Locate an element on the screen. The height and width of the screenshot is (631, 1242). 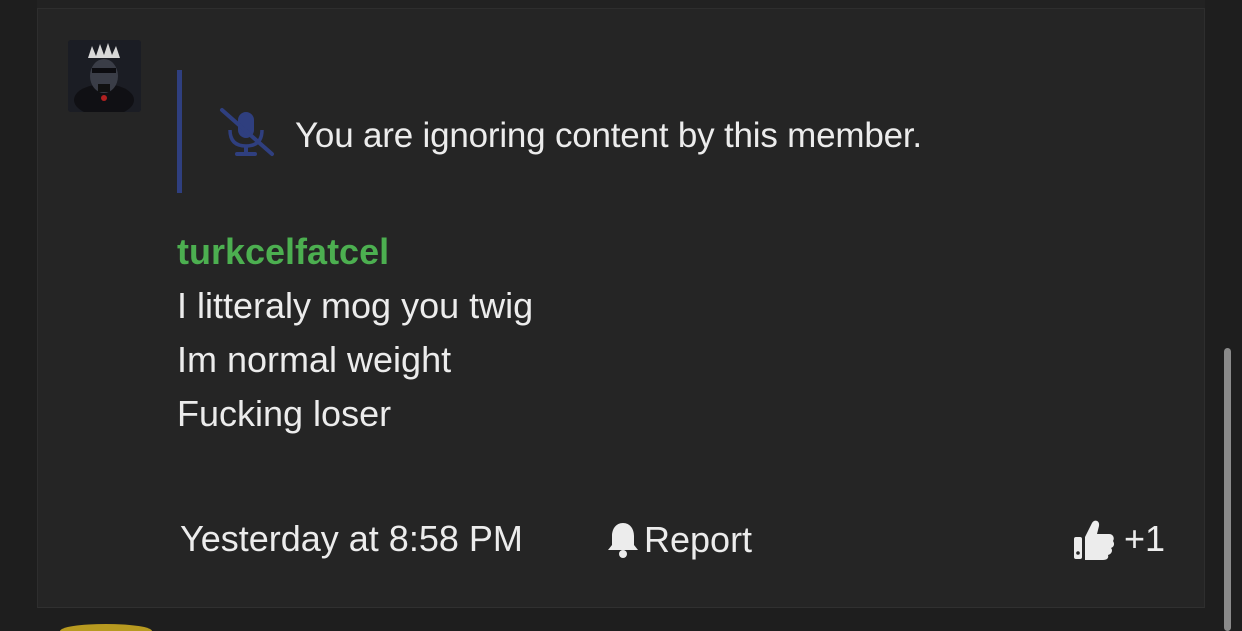
quoted-username: turkcelfatcel is located at coordinates (283, 252).